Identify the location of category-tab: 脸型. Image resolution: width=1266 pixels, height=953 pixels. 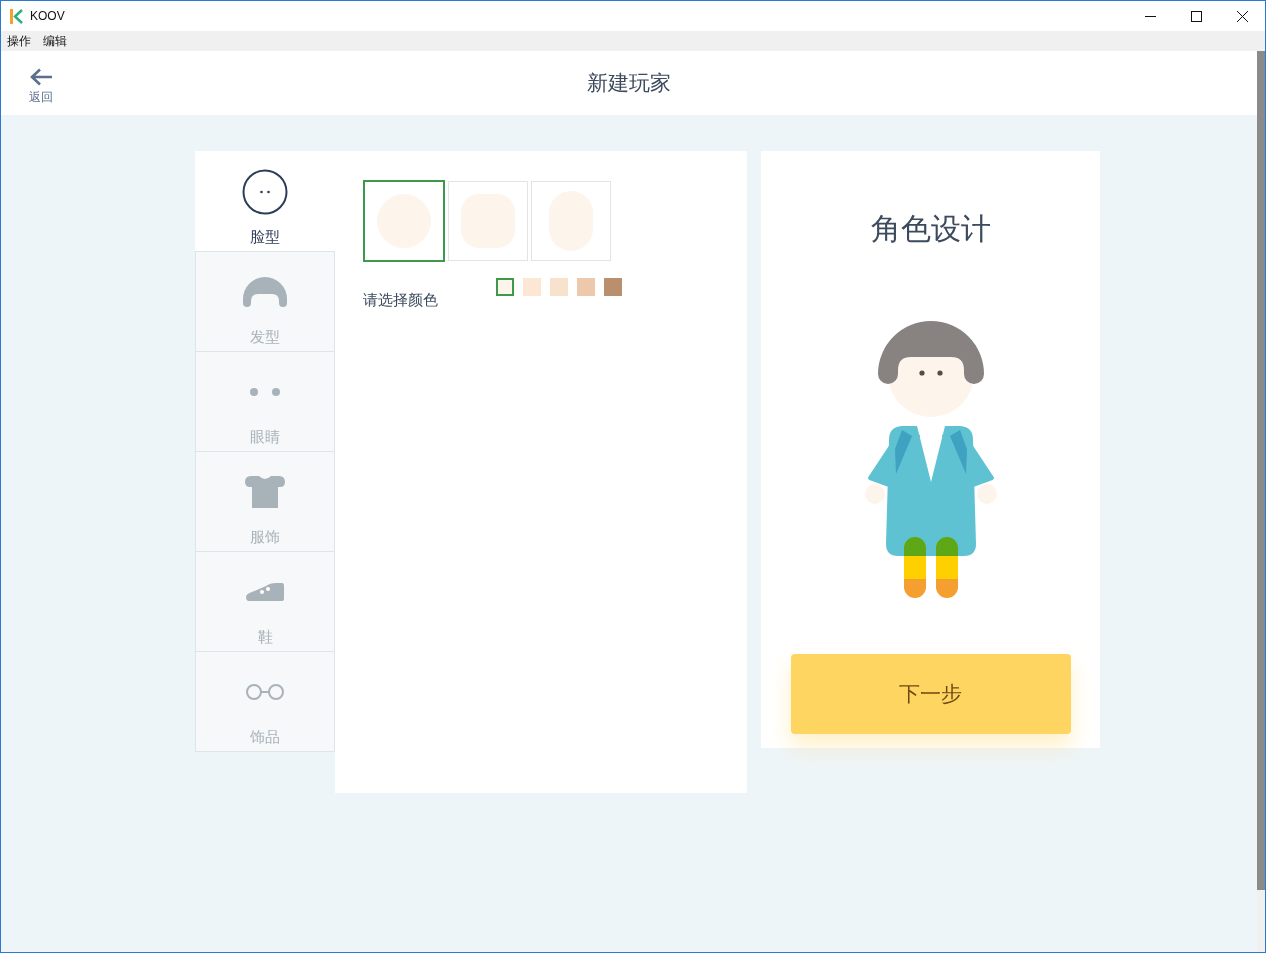
(265, 201).